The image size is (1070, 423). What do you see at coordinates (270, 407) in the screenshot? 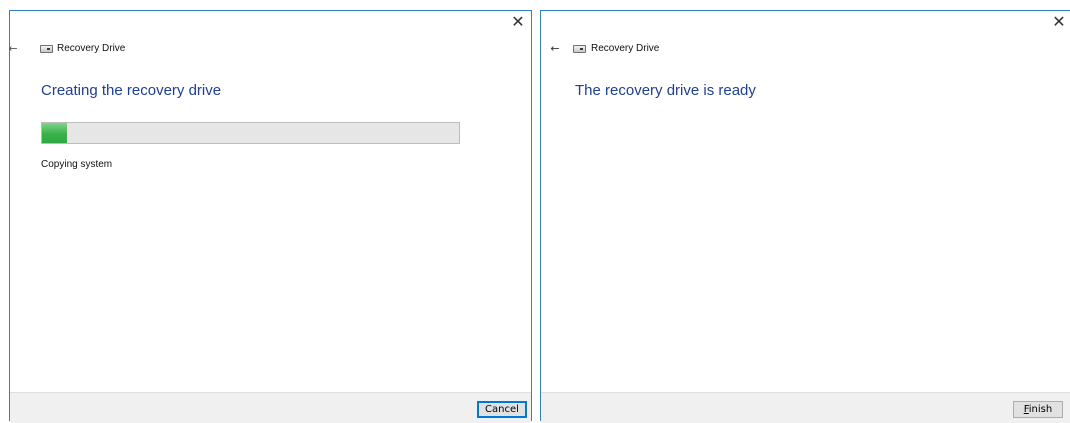
I see `footer-bar: Cancel` at bounding box center [270, 407].